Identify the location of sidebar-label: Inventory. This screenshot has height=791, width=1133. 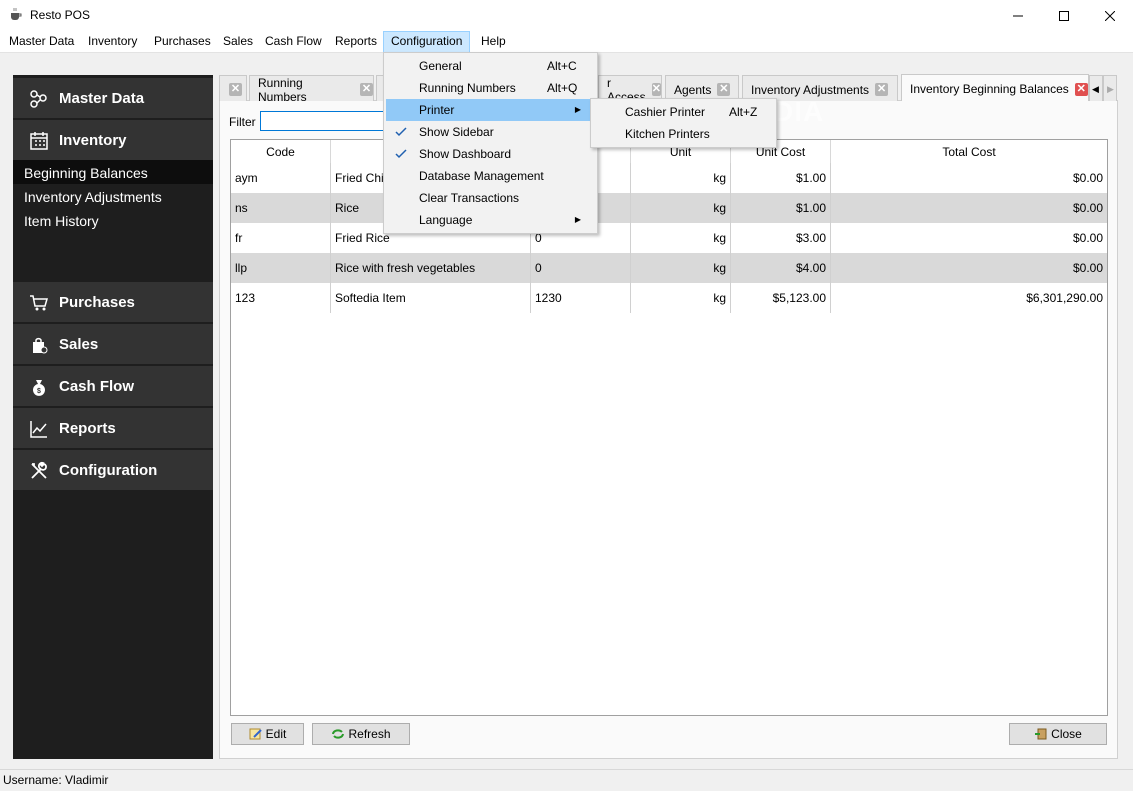
(93, 140).